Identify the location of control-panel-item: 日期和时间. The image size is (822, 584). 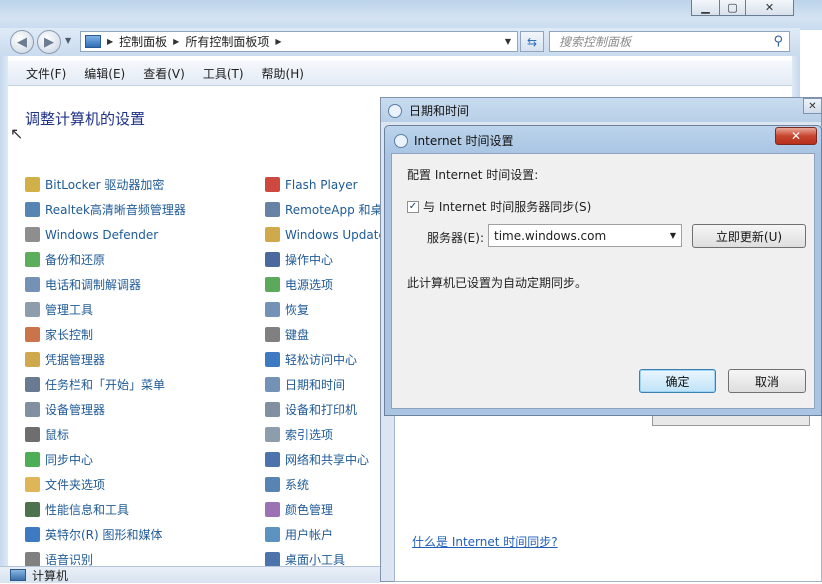
(324, 384).